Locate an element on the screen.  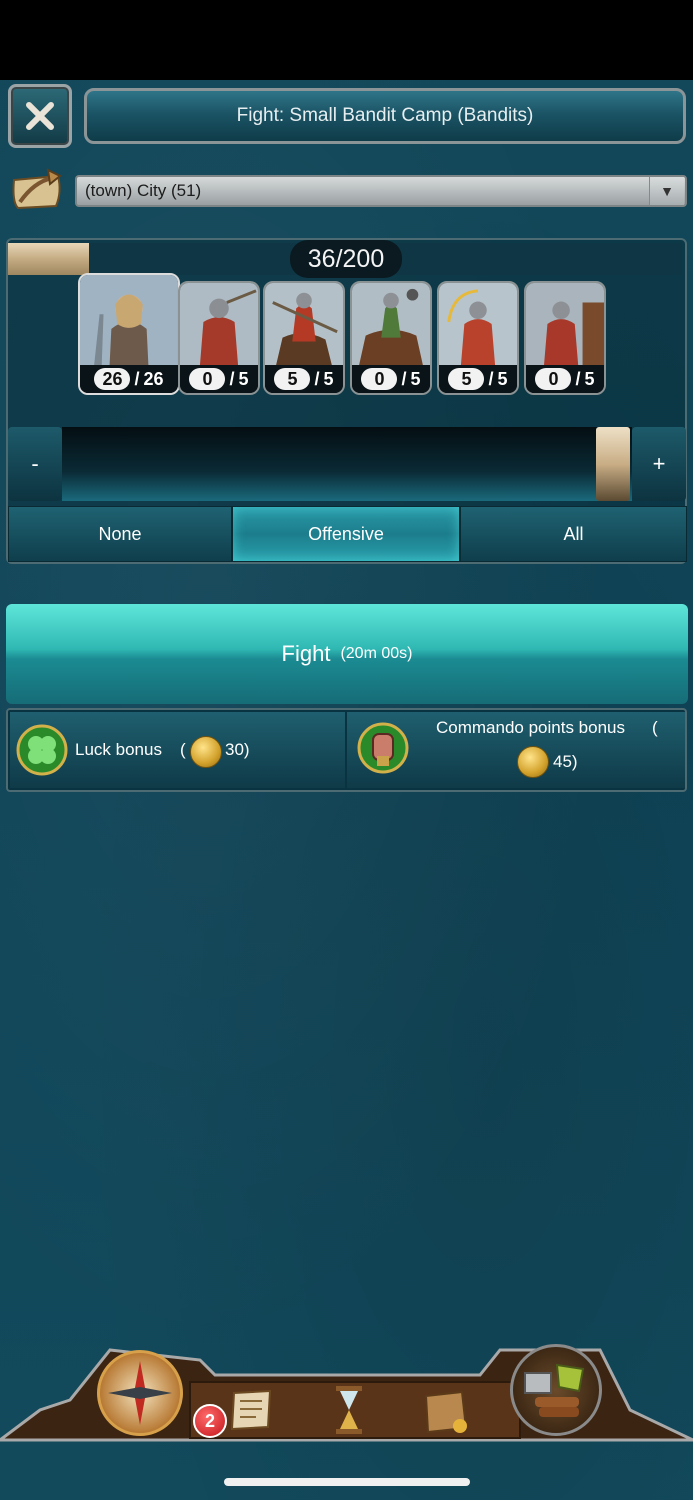
travel-scroll-icon is located at coordinates (37, 189).